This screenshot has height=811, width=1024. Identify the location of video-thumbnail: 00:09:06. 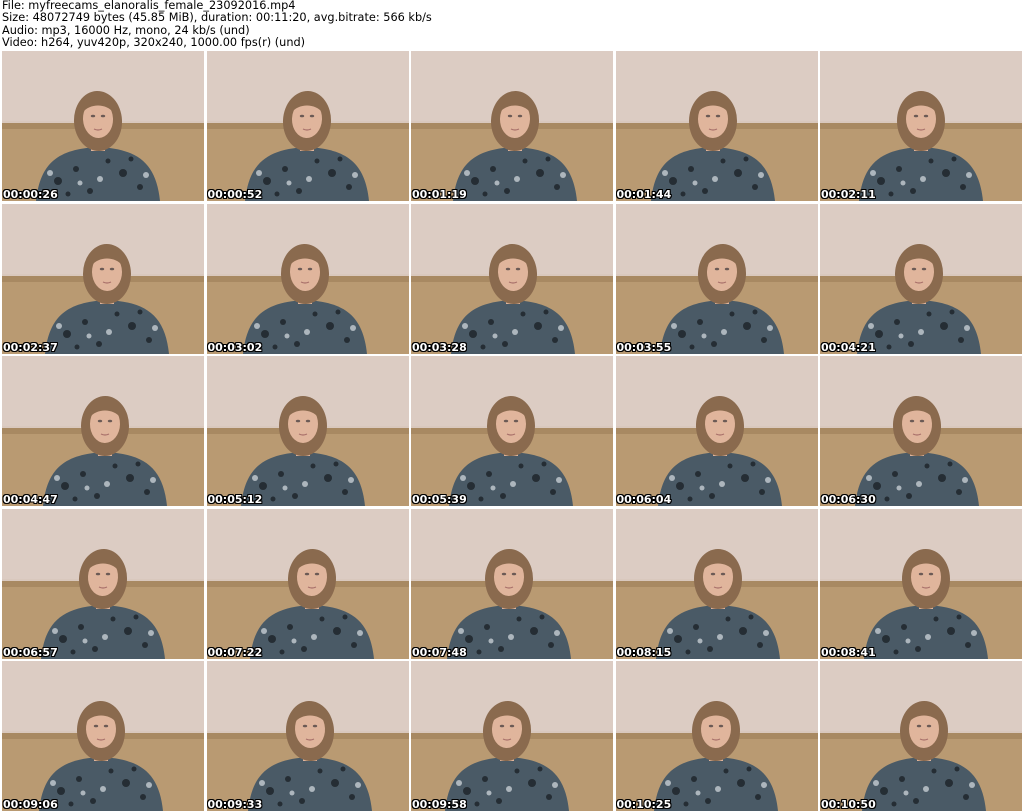
(103, 736).